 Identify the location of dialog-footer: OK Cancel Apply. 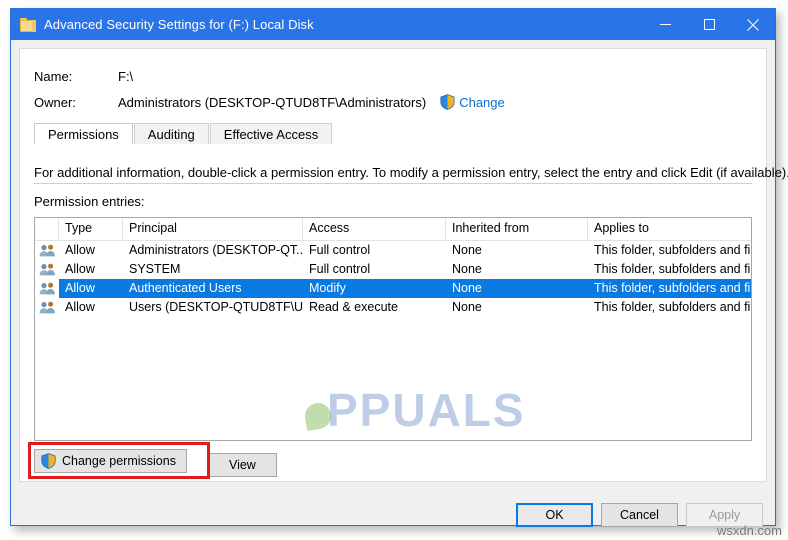
(393, 504).